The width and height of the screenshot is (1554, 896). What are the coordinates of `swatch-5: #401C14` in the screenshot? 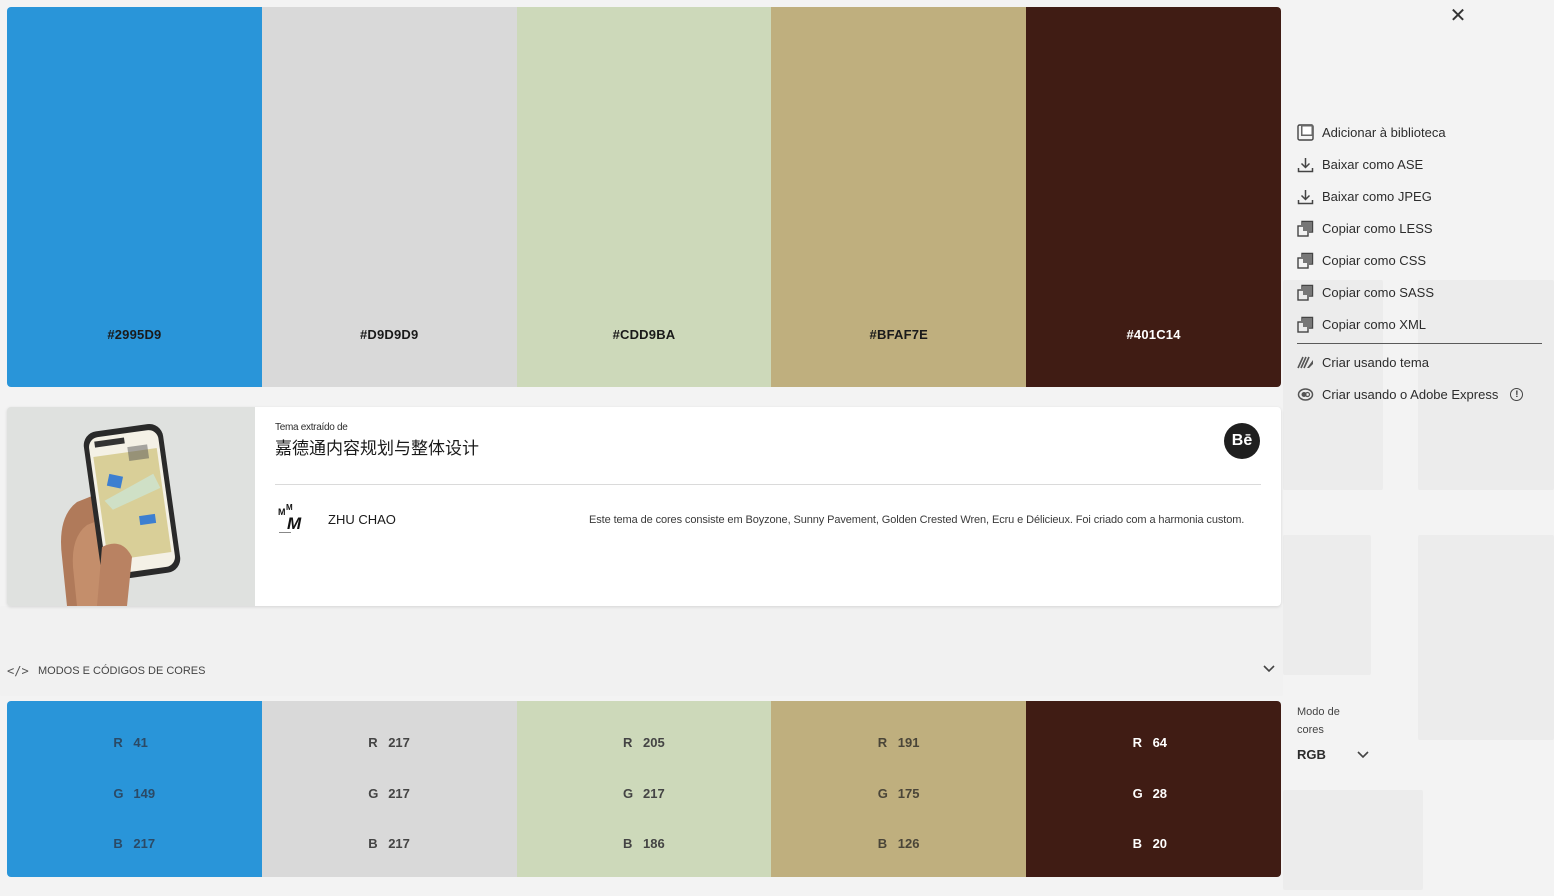 It's located at (1153, 197).